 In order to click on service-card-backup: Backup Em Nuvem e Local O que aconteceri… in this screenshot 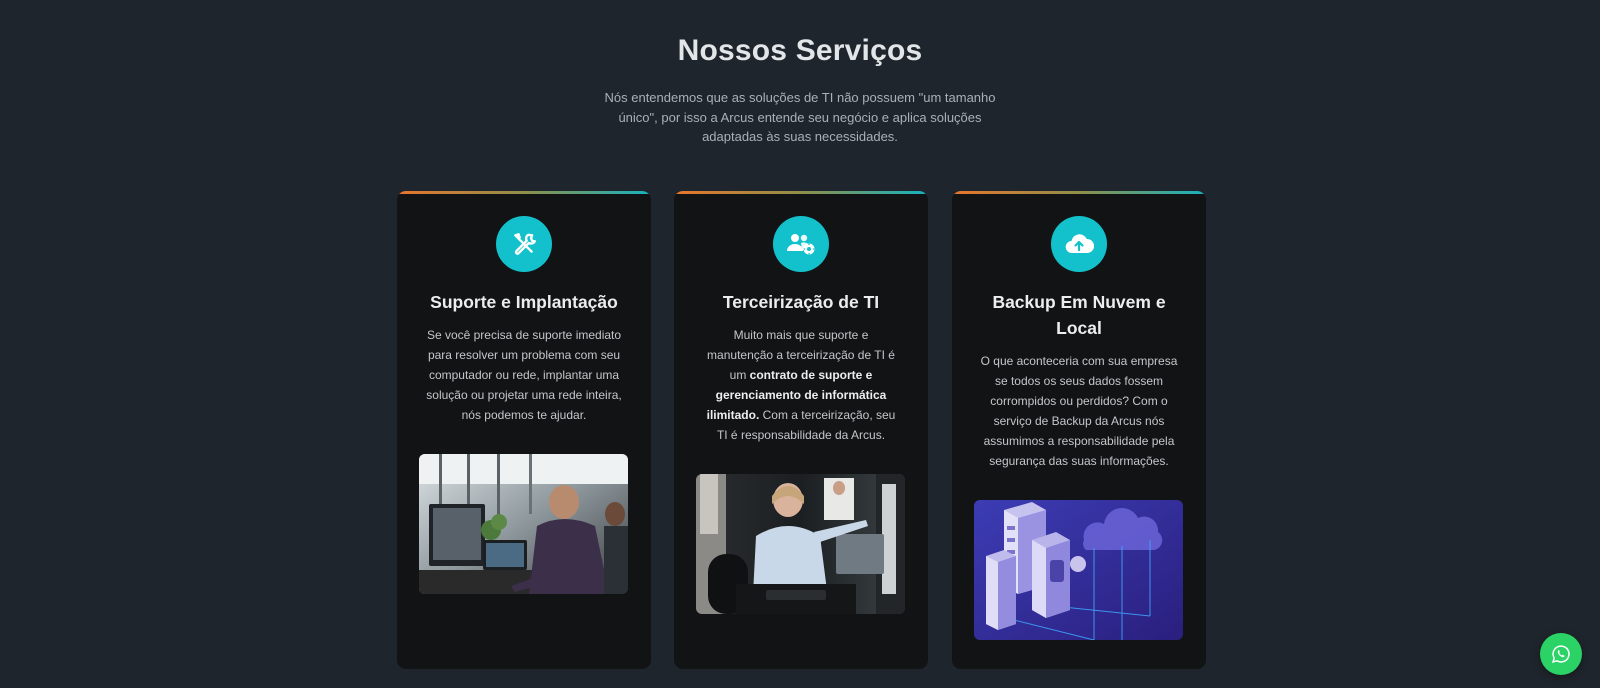, I will do `click(1079, 430)`.